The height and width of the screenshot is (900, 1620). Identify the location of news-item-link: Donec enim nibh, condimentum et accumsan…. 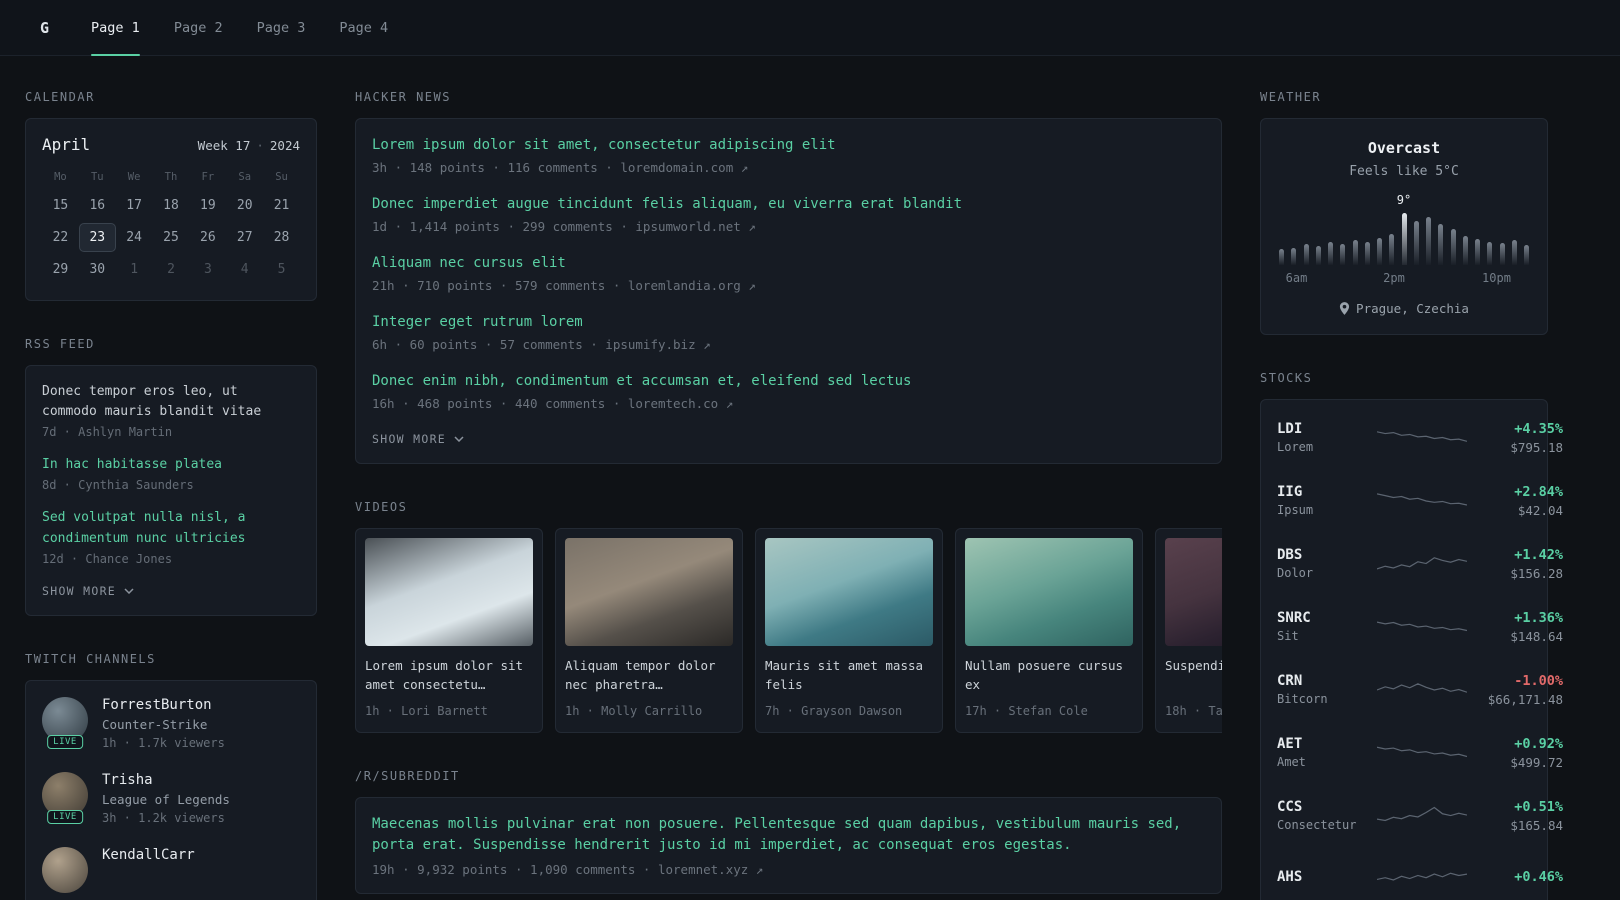
(788, 381).